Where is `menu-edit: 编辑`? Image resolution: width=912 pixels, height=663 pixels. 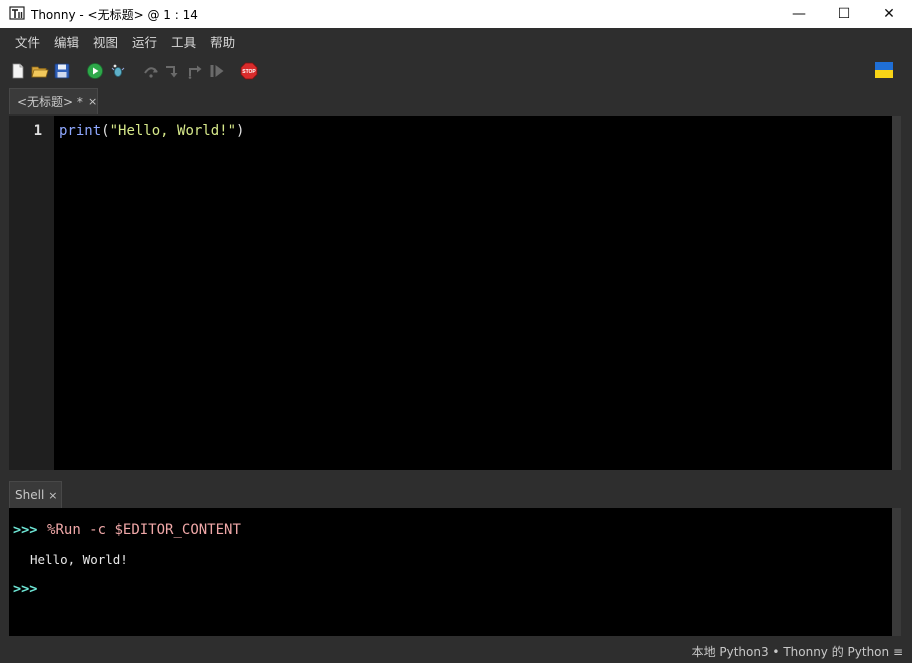
menu-edit: 编辑 is located at coordinates (66, 41).